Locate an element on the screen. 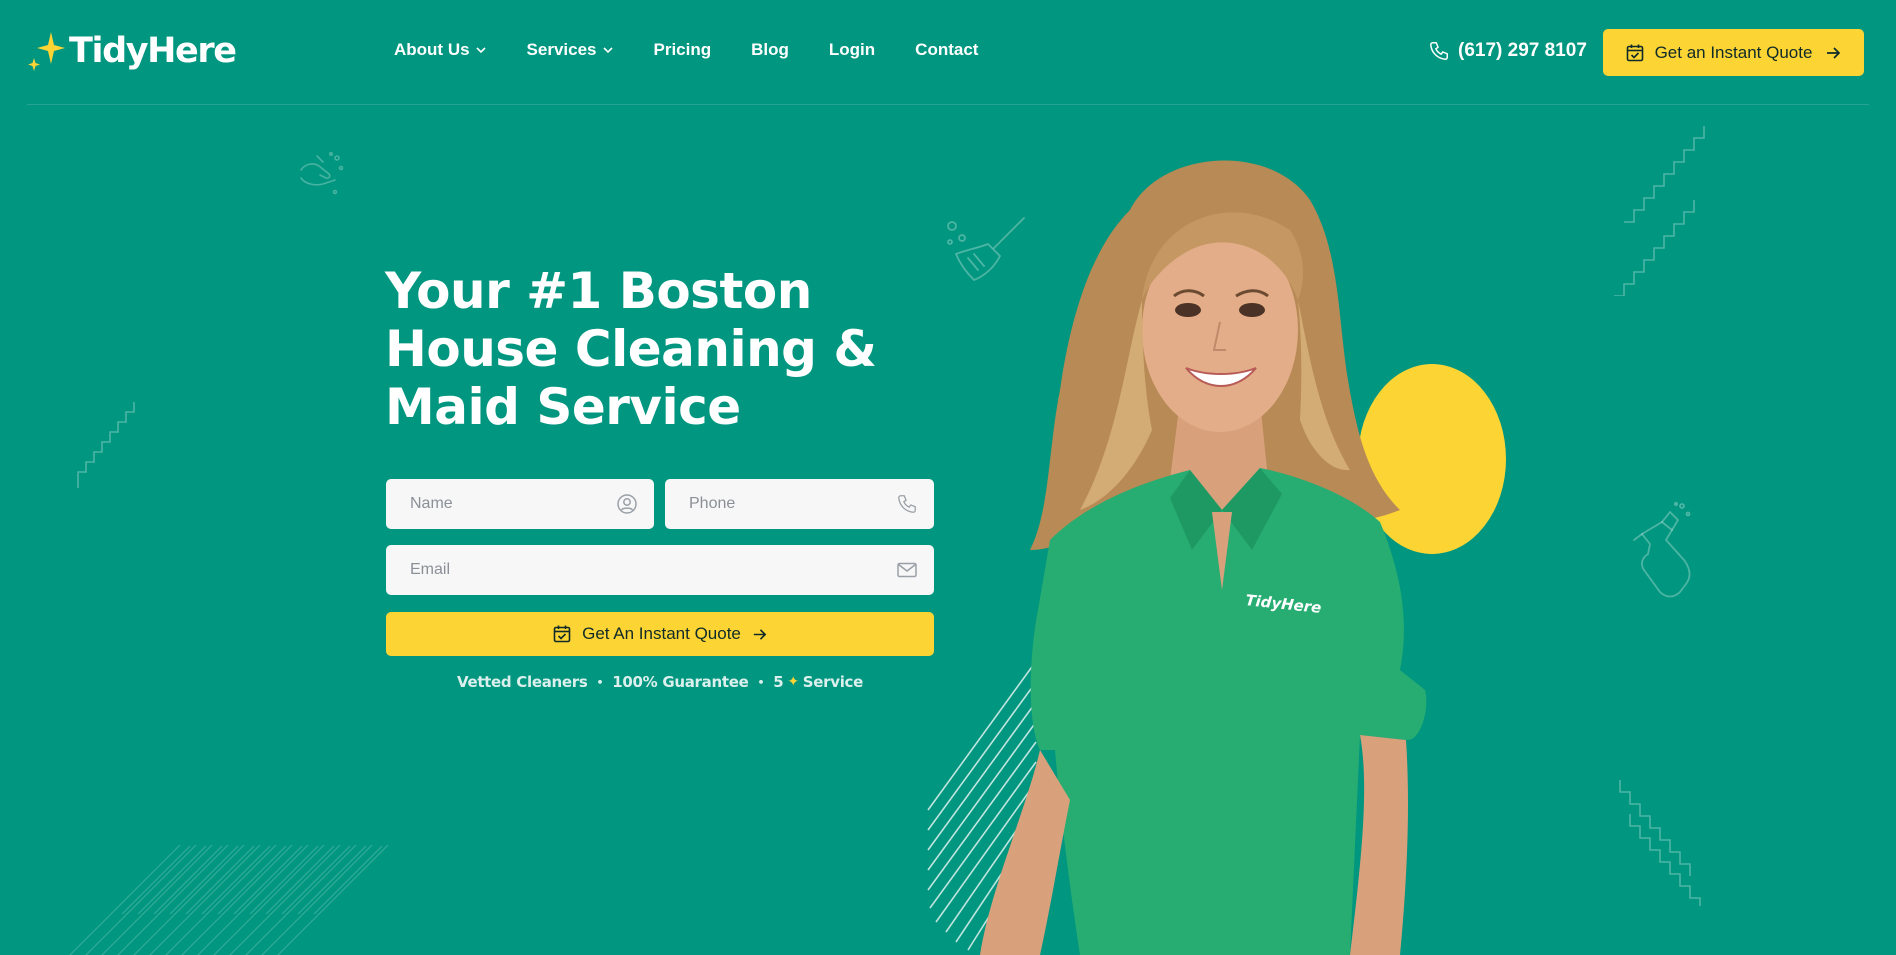 The image size is (1896, 955). nav-item-about-us: About Us is located at coordinates (440, 50).